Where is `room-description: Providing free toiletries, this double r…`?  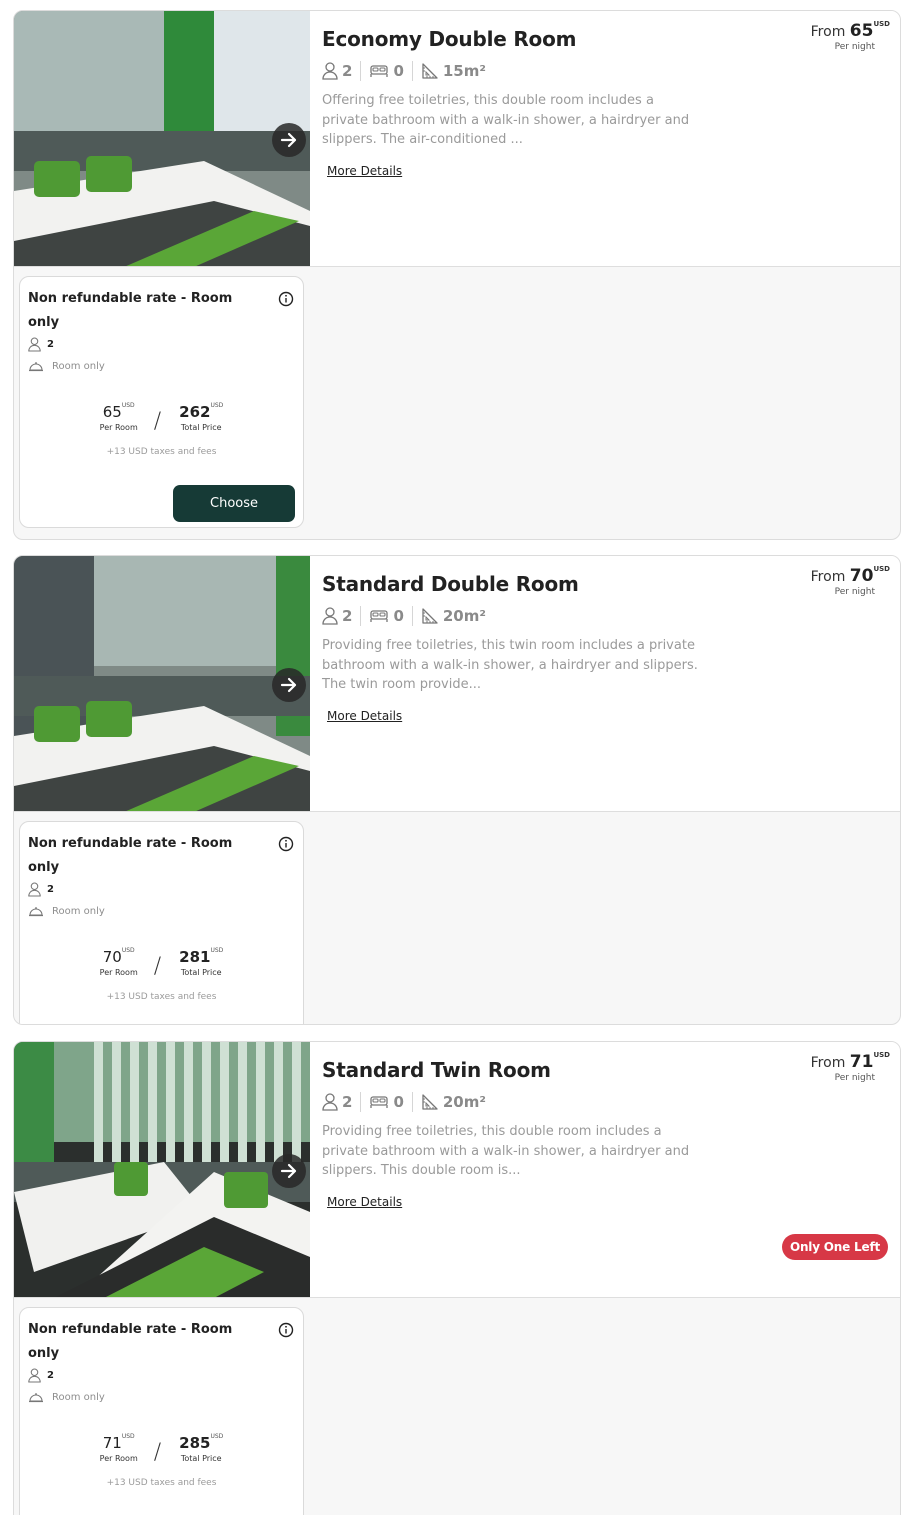
room-description: Providing free toiletries, this double r… is located at coordinates (506, 1151).